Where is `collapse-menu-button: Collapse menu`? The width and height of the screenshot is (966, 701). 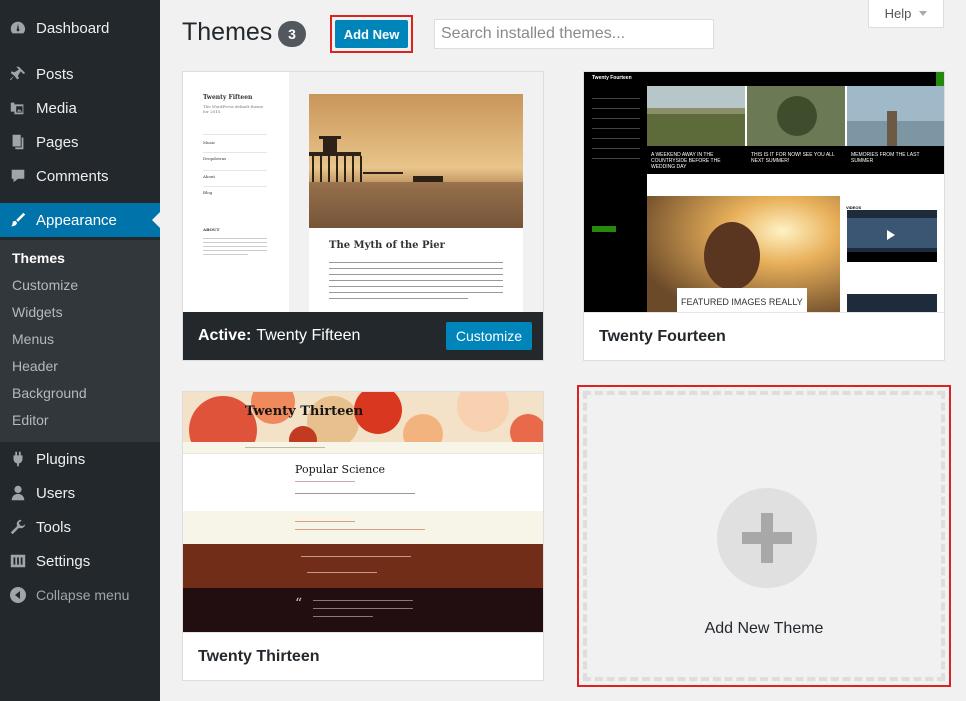
collapse-menu-button: Collapse menu is located at coordinates (80, 595).